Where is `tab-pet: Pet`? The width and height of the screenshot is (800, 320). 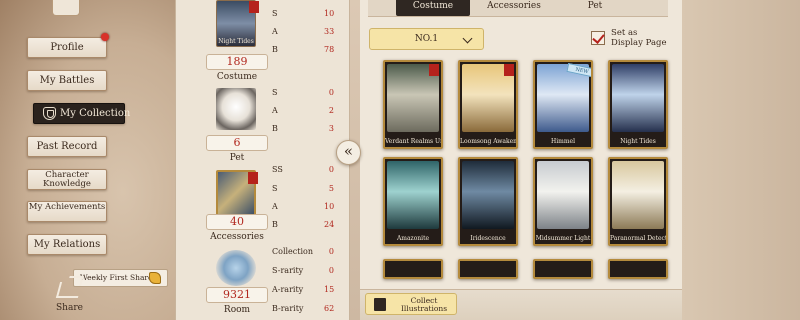
tab-pet: Pet is located at coordinates (595, 8).